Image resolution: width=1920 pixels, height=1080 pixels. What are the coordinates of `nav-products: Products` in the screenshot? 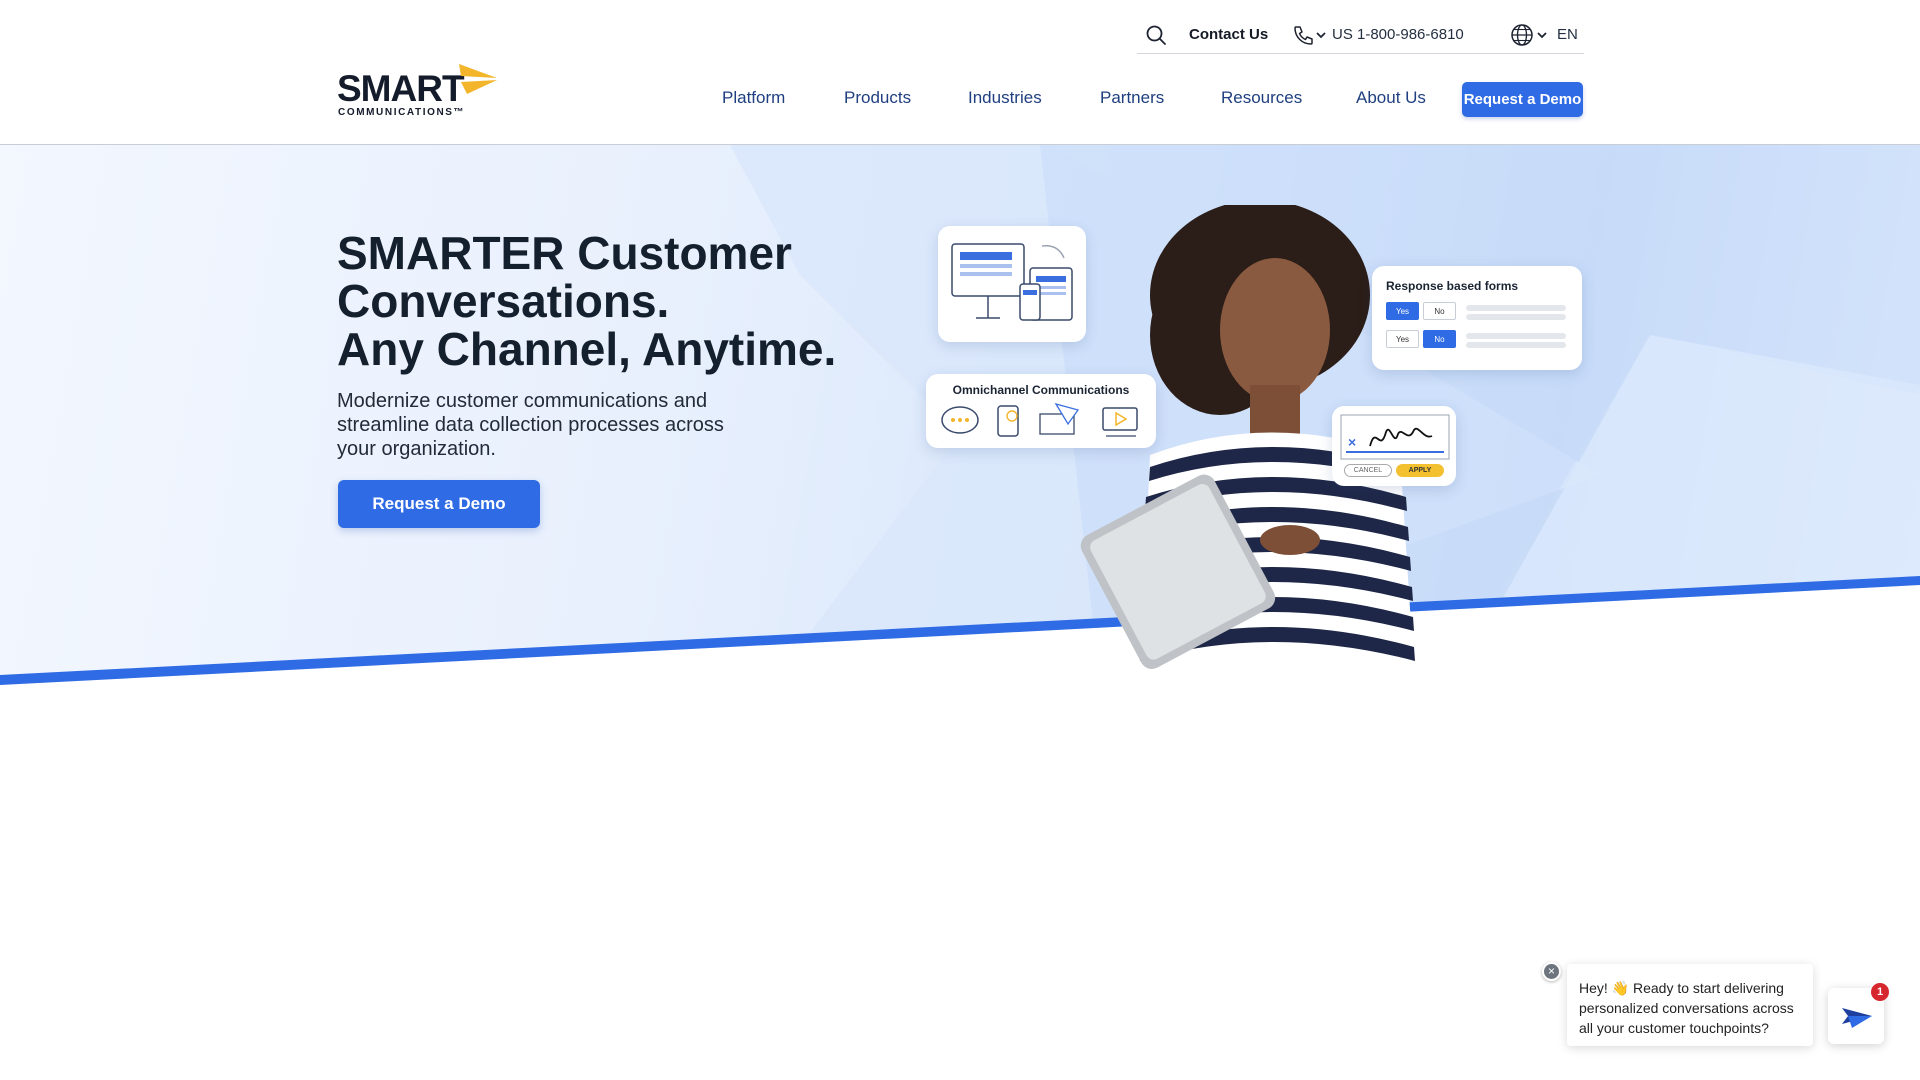 It's located at (877, 98).